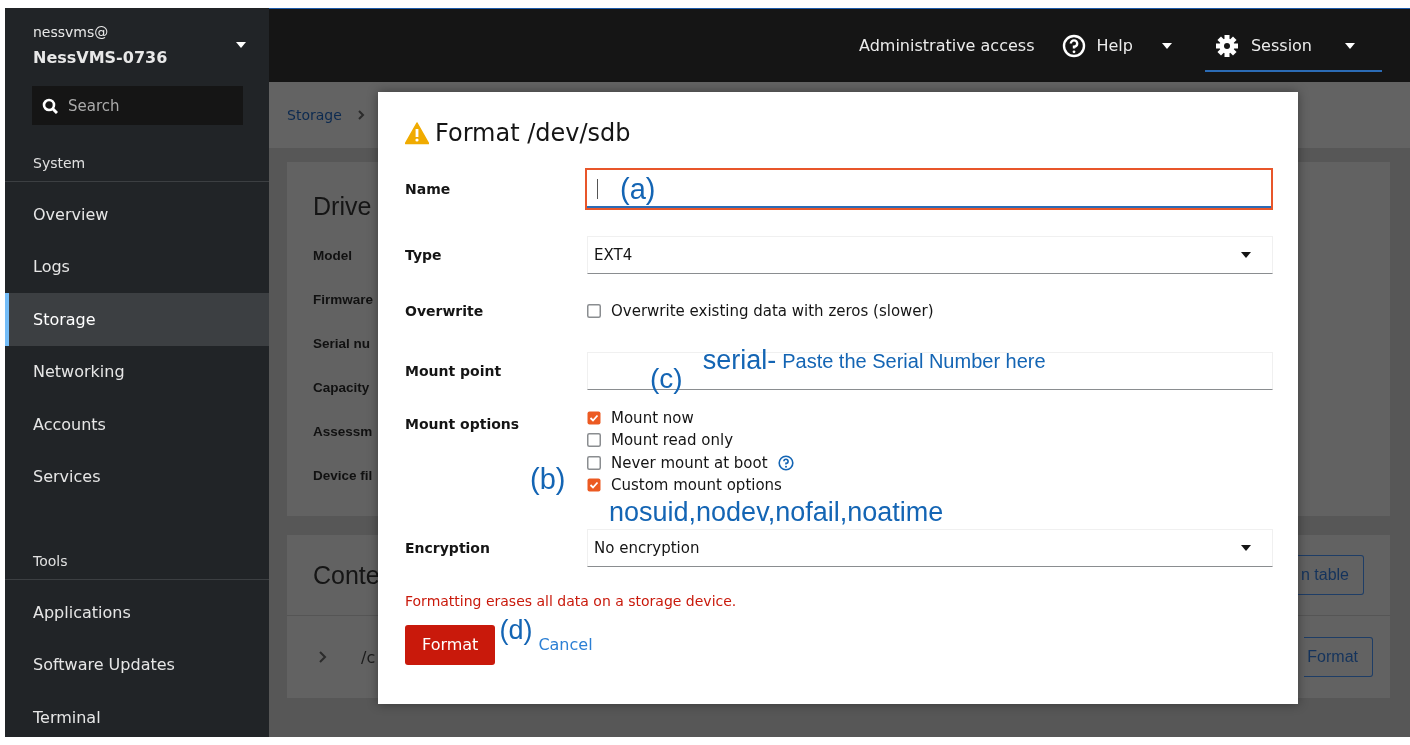 The width and height of the screenshot is (1410, 745). I want to click on nav-item: Software Updates, so click(137, 664).